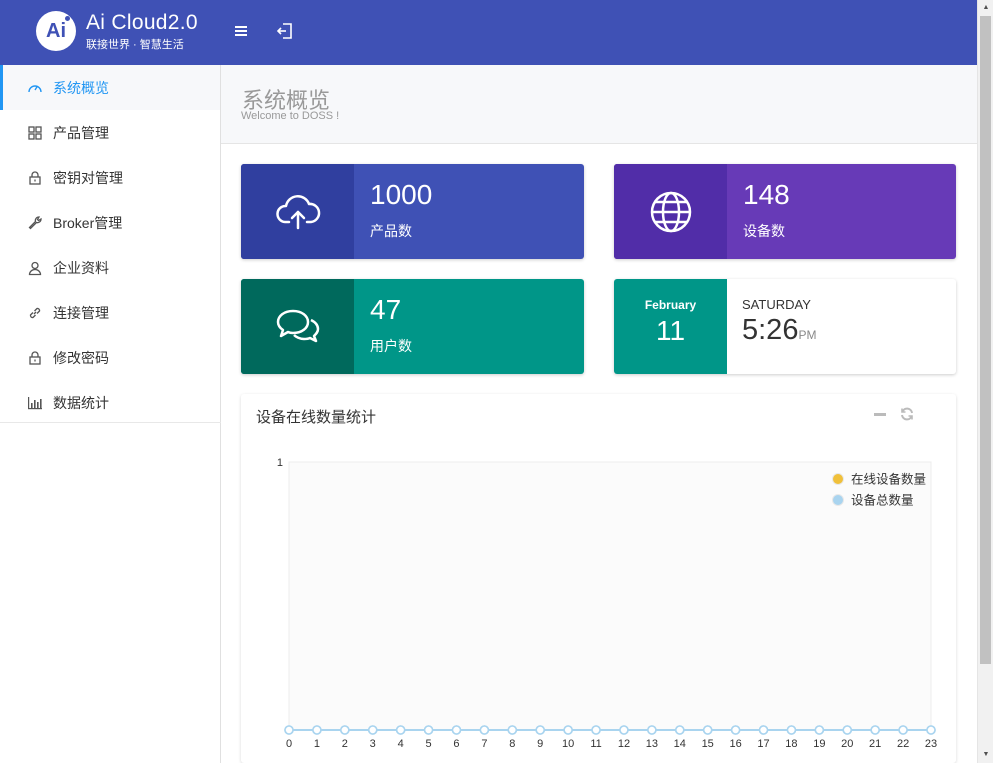  I want to click on lock-icon, so click(34, 357).